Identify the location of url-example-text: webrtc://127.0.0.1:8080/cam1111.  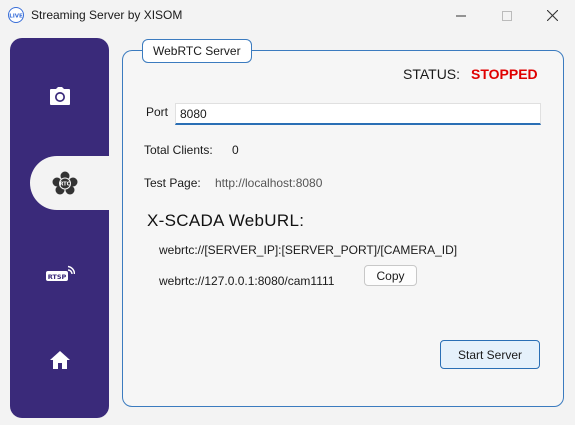
(247, 281).